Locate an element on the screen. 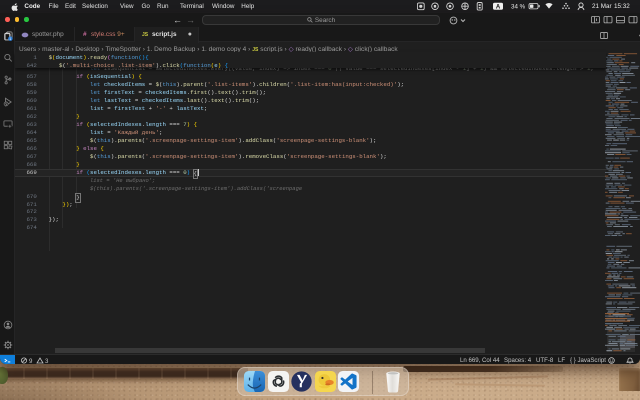  svg-text: 3 is located at coordinates (47, 361).